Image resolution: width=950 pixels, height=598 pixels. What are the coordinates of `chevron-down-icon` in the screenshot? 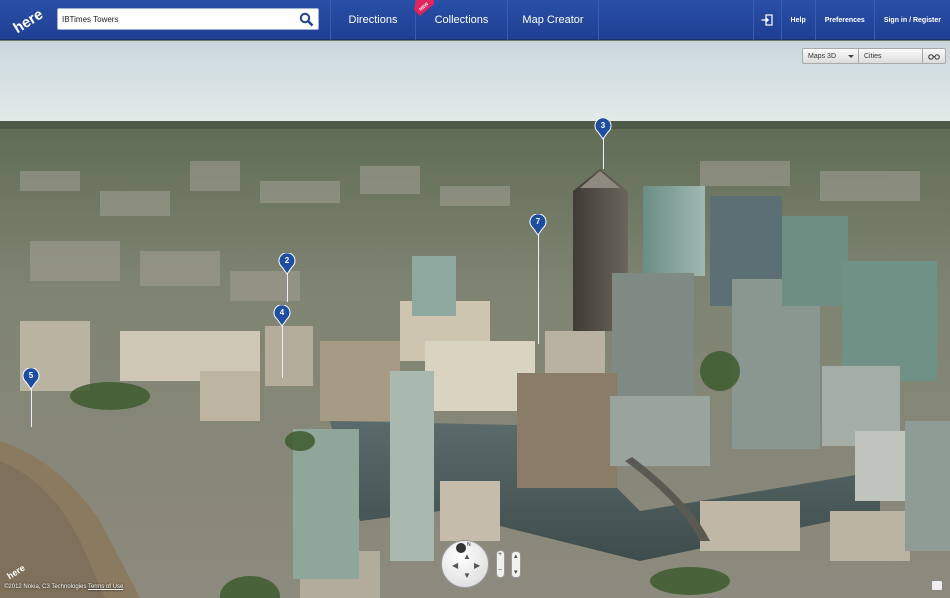 It's located at (851, 56).